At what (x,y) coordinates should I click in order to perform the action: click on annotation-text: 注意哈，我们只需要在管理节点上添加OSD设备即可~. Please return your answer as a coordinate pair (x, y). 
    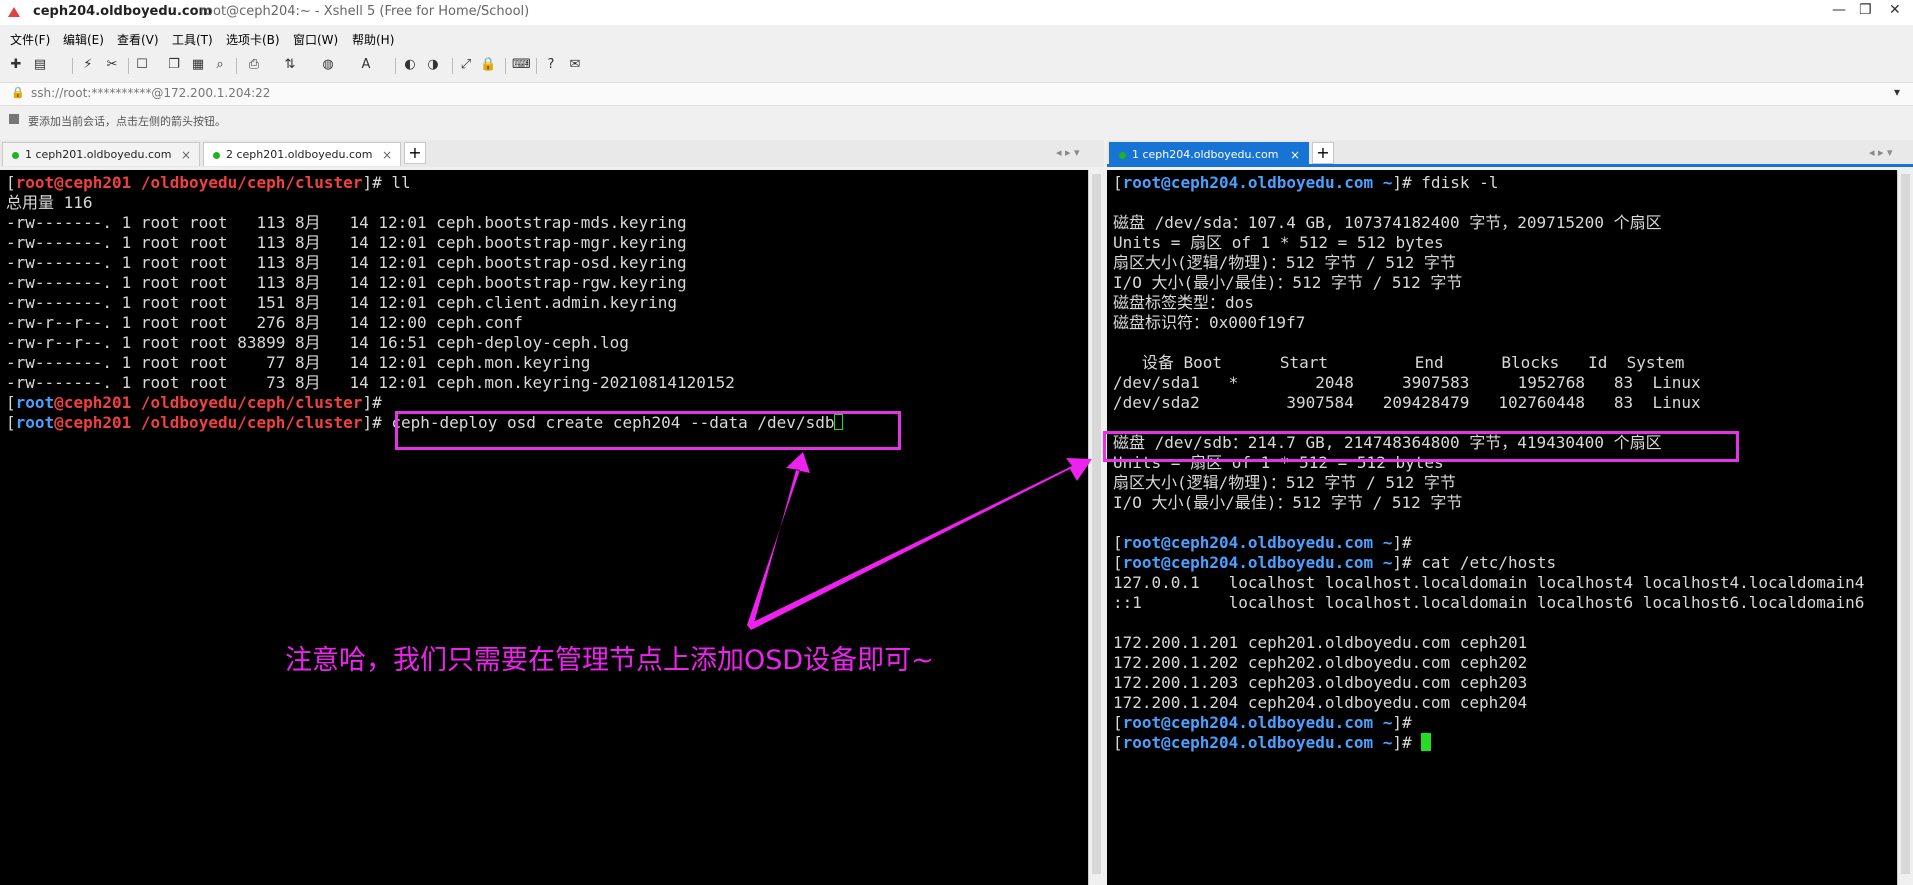
    Looking at the image, I should click on (609, 660).